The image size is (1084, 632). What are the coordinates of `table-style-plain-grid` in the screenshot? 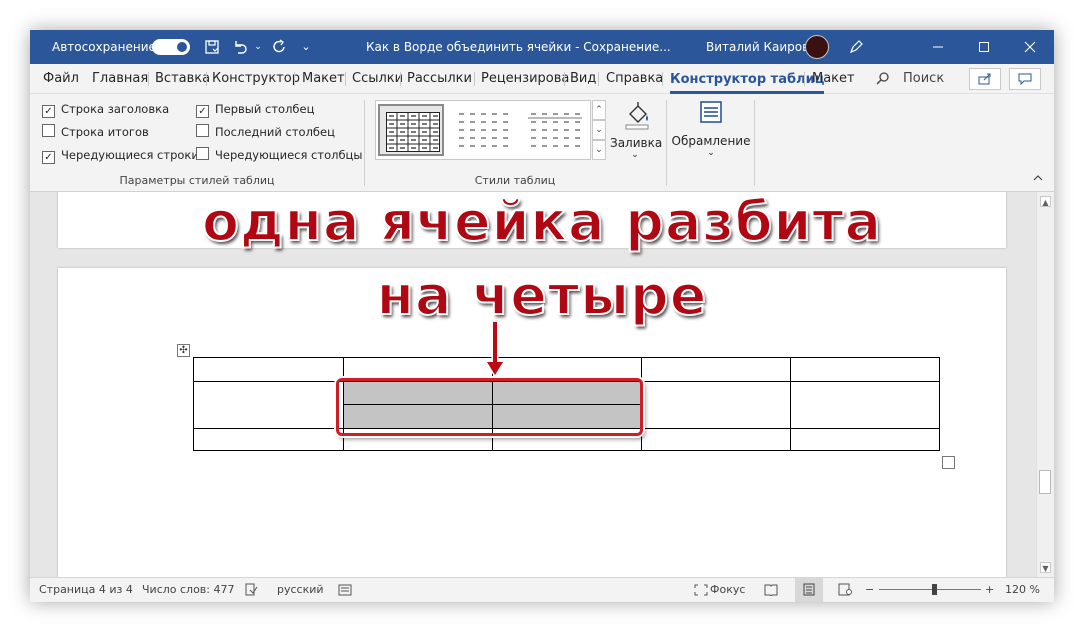 It's located at (411, 130).